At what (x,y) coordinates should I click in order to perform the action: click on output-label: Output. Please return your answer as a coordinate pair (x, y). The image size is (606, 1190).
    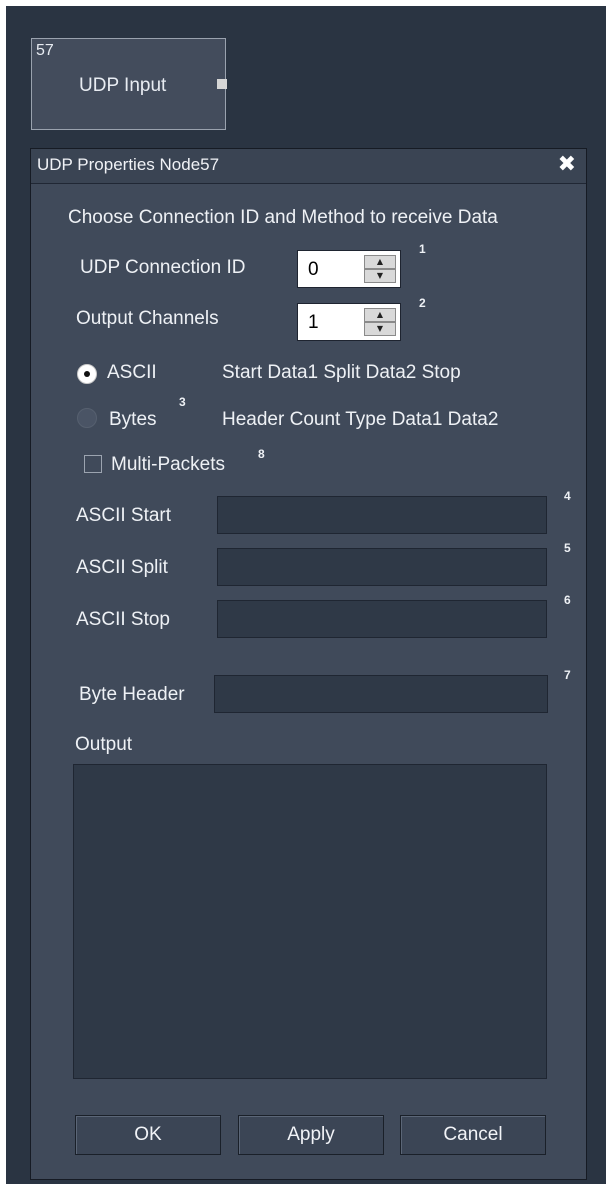
    Looking at the image, I should click on (104, 744).